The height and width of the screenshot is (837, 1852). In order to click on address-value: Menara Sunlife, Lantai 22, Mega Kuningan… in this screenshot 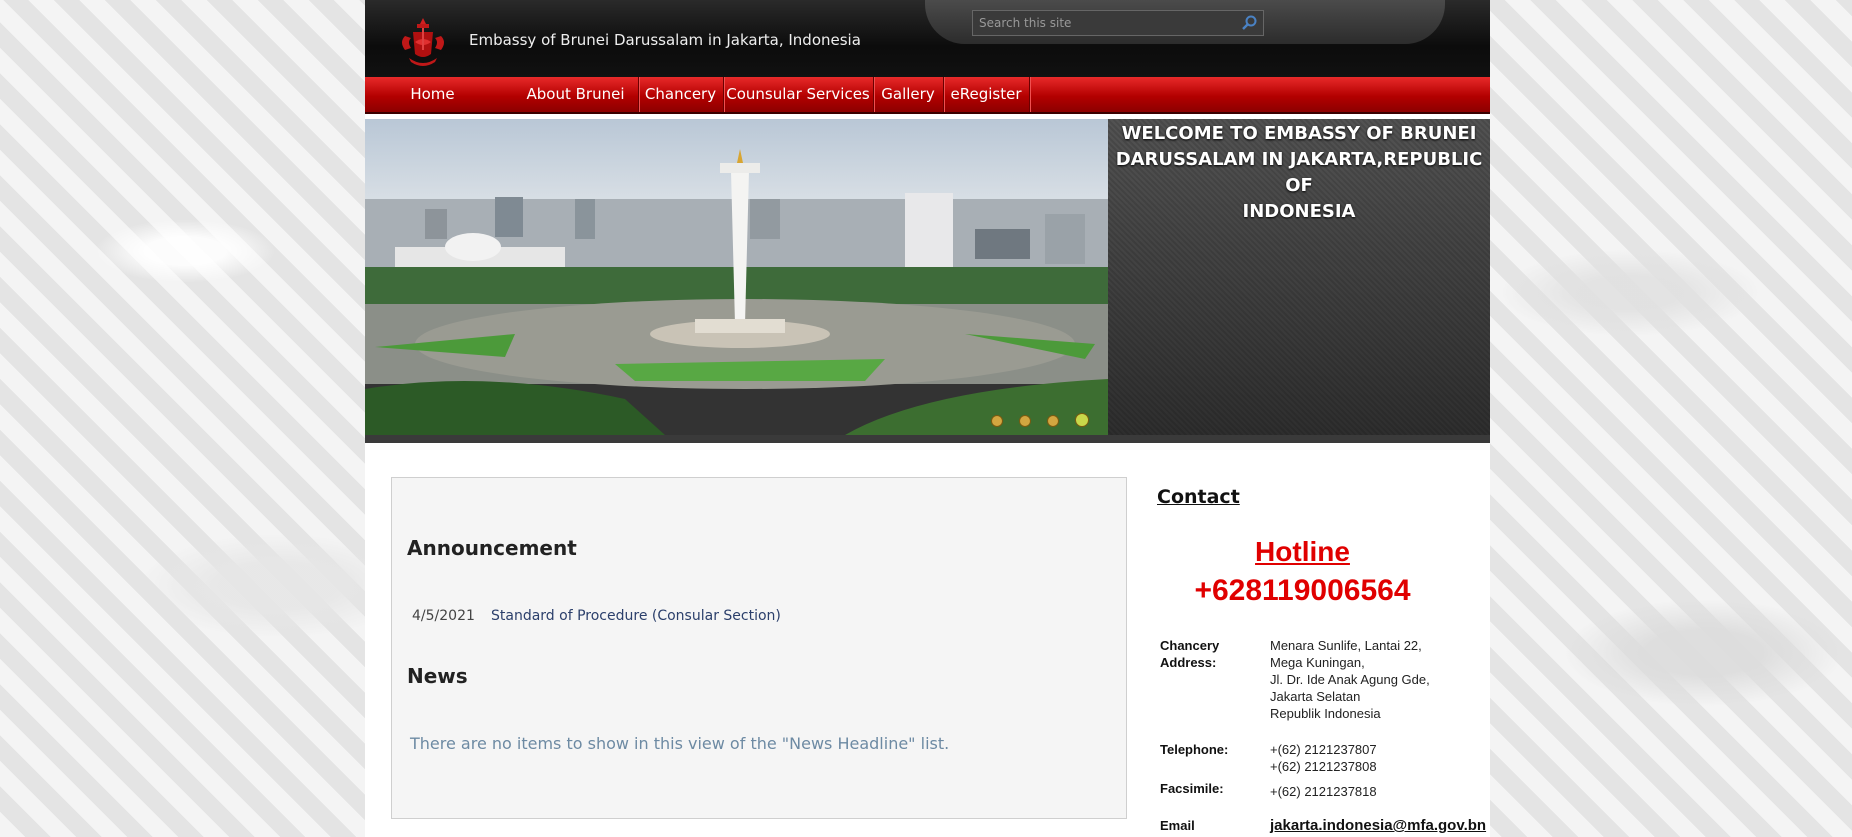, I will do `click(1350, 679)`.